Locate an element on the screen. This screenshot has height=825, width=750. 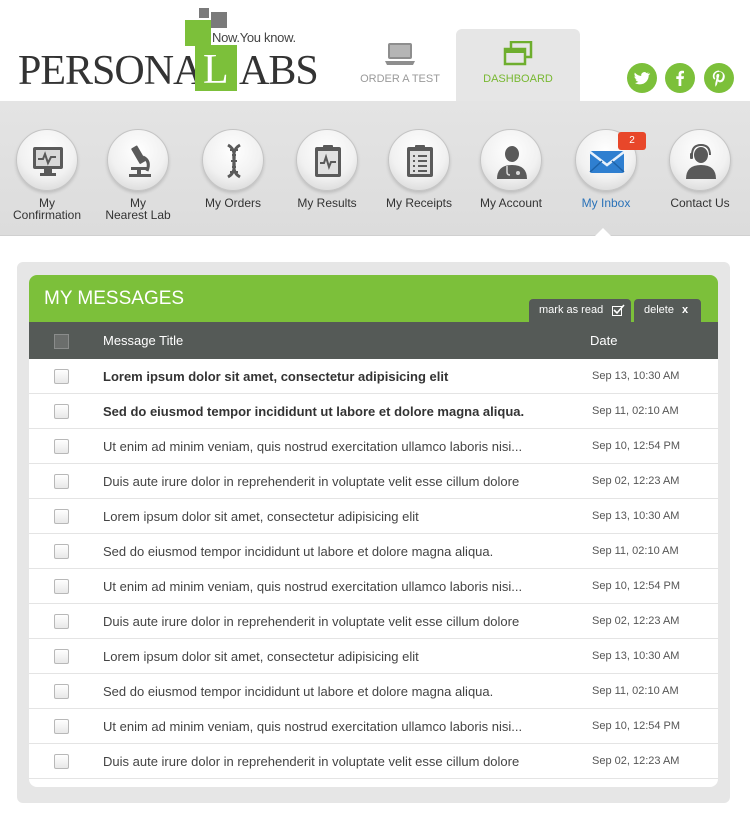
nav-label-my-nearest-lab: My Nearest Lab is located at coordinates (138, 209).